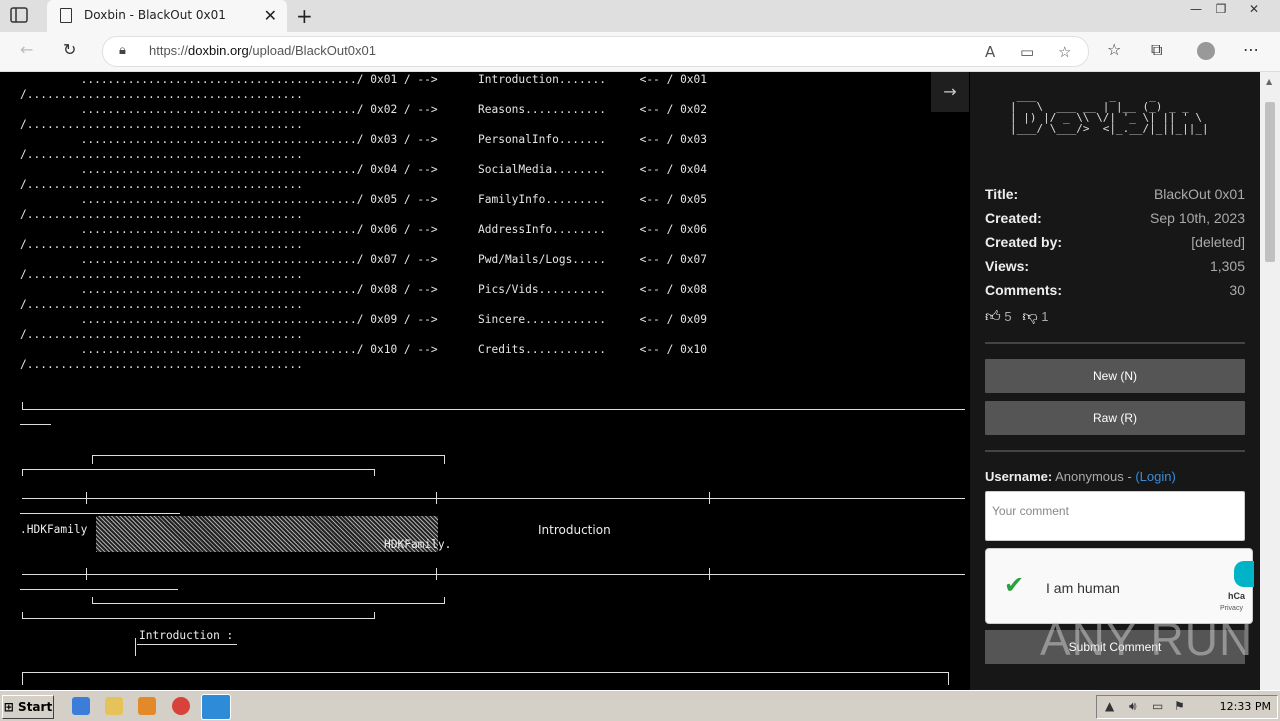 This screenshot has width=1280, height=721. What do you see at coordinates (1155, 476) in the screenshot?
I see `login-link: (Login)` at bounding box center [1155, 476].